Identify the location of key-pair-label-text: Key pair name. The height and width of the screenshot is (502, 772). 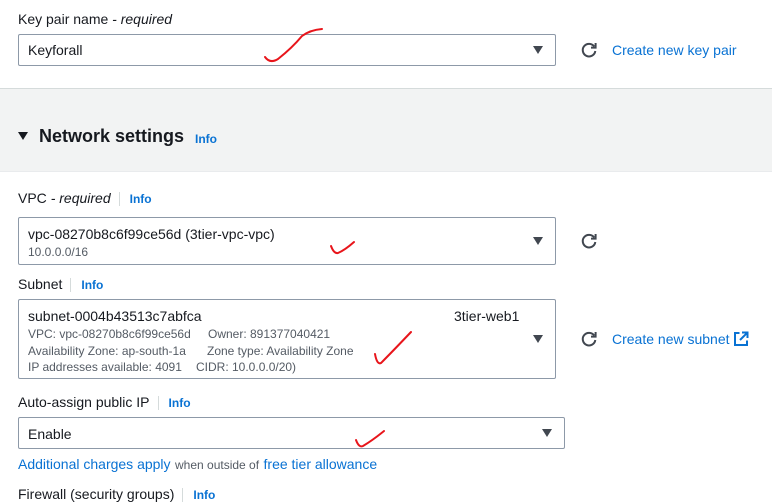
(63, 19).